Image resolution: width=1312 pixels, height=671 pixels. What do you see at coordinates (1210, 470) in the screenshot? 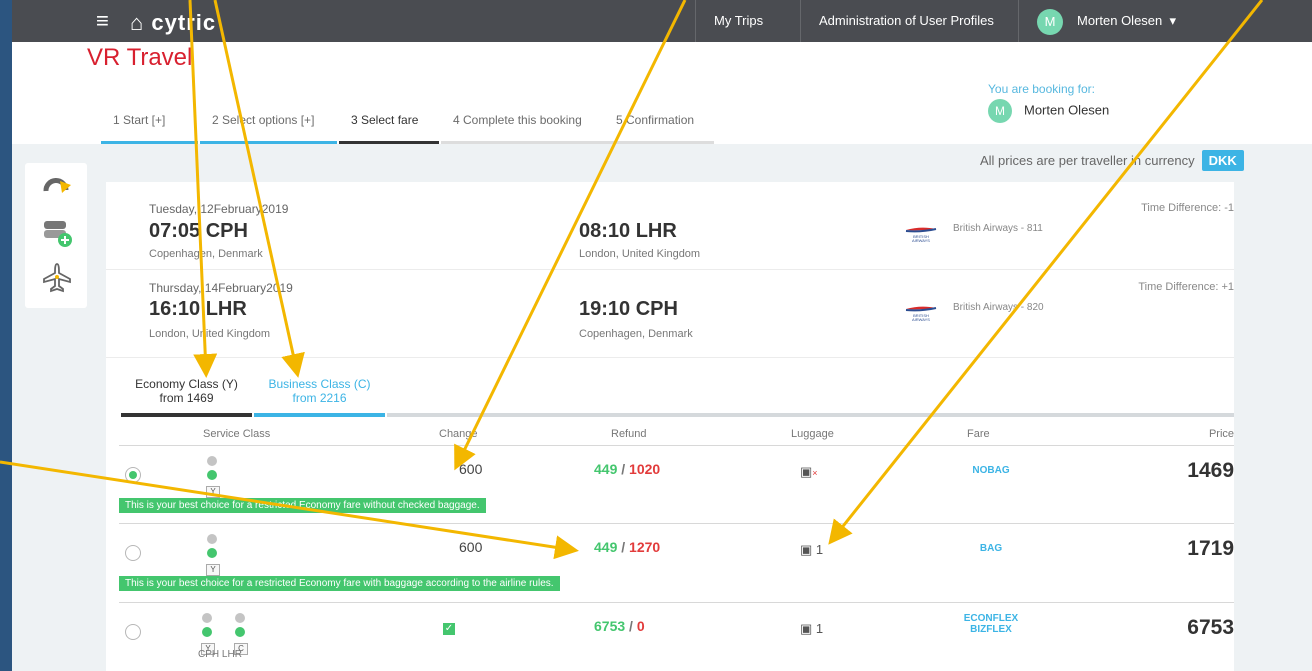
I see `fare-price: 1469` at bounding box center [1210, 470].